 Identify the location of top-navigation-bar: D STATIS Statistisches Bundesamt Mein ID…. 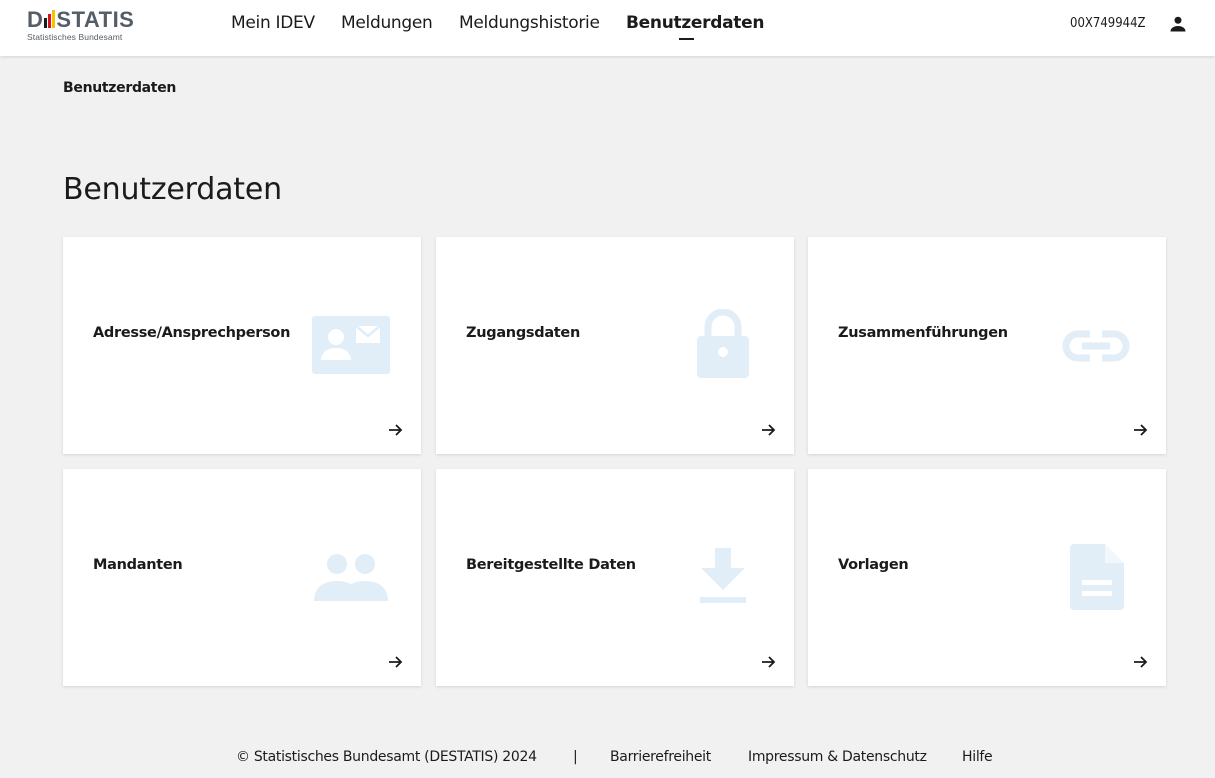
(607, 28).